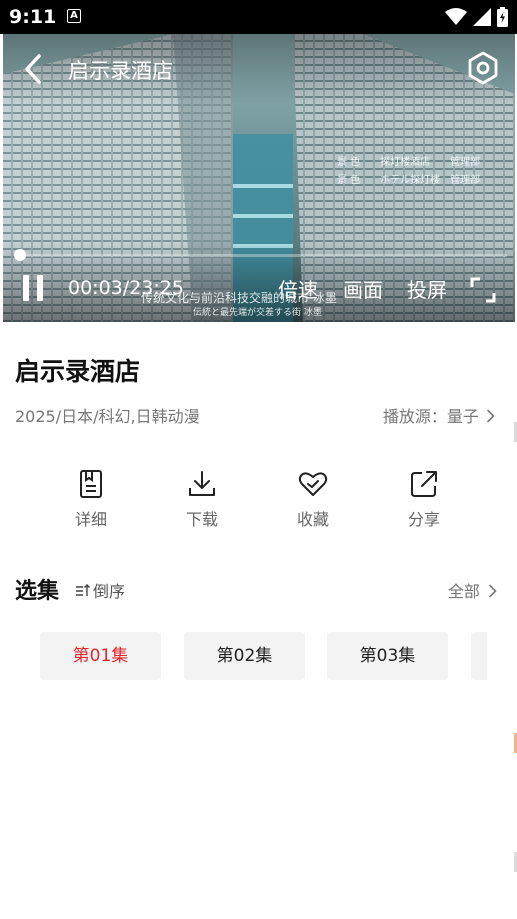 Image resolution: width=517 pixels, height=919 pixels. I want to click on episode-chip-partial, so click(479, 656).